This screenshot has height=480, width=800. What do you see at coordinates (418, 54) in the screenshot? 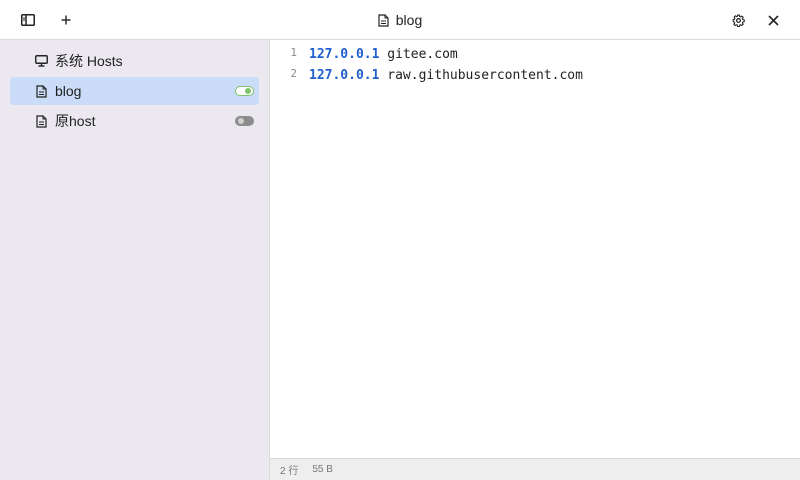
I see `hostname: gitee.com` at bounding box center [418, 54].